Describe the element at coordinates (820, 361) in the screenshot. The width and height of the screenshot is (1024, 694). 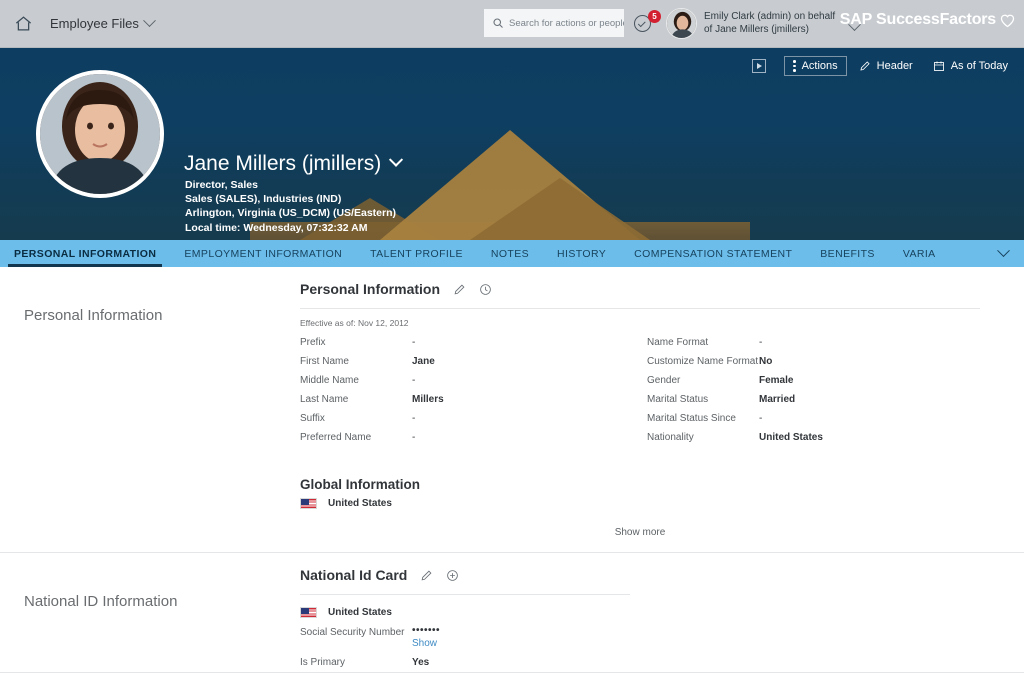
I see `field-row: Customize Name Format No` at that location.